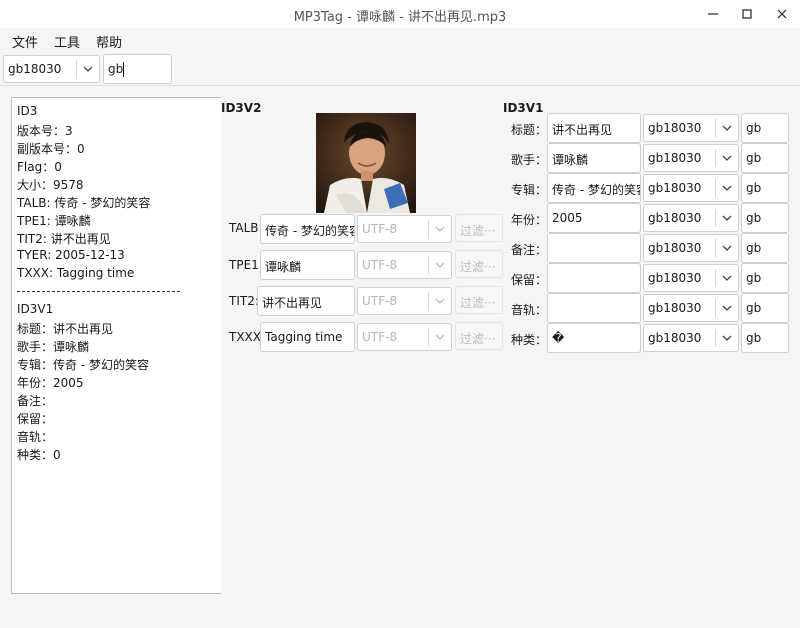  What do you see at coordinates (39, 167) in the screenshot?
I see `info-line: Flag：0` at bounding box center [39, 167].